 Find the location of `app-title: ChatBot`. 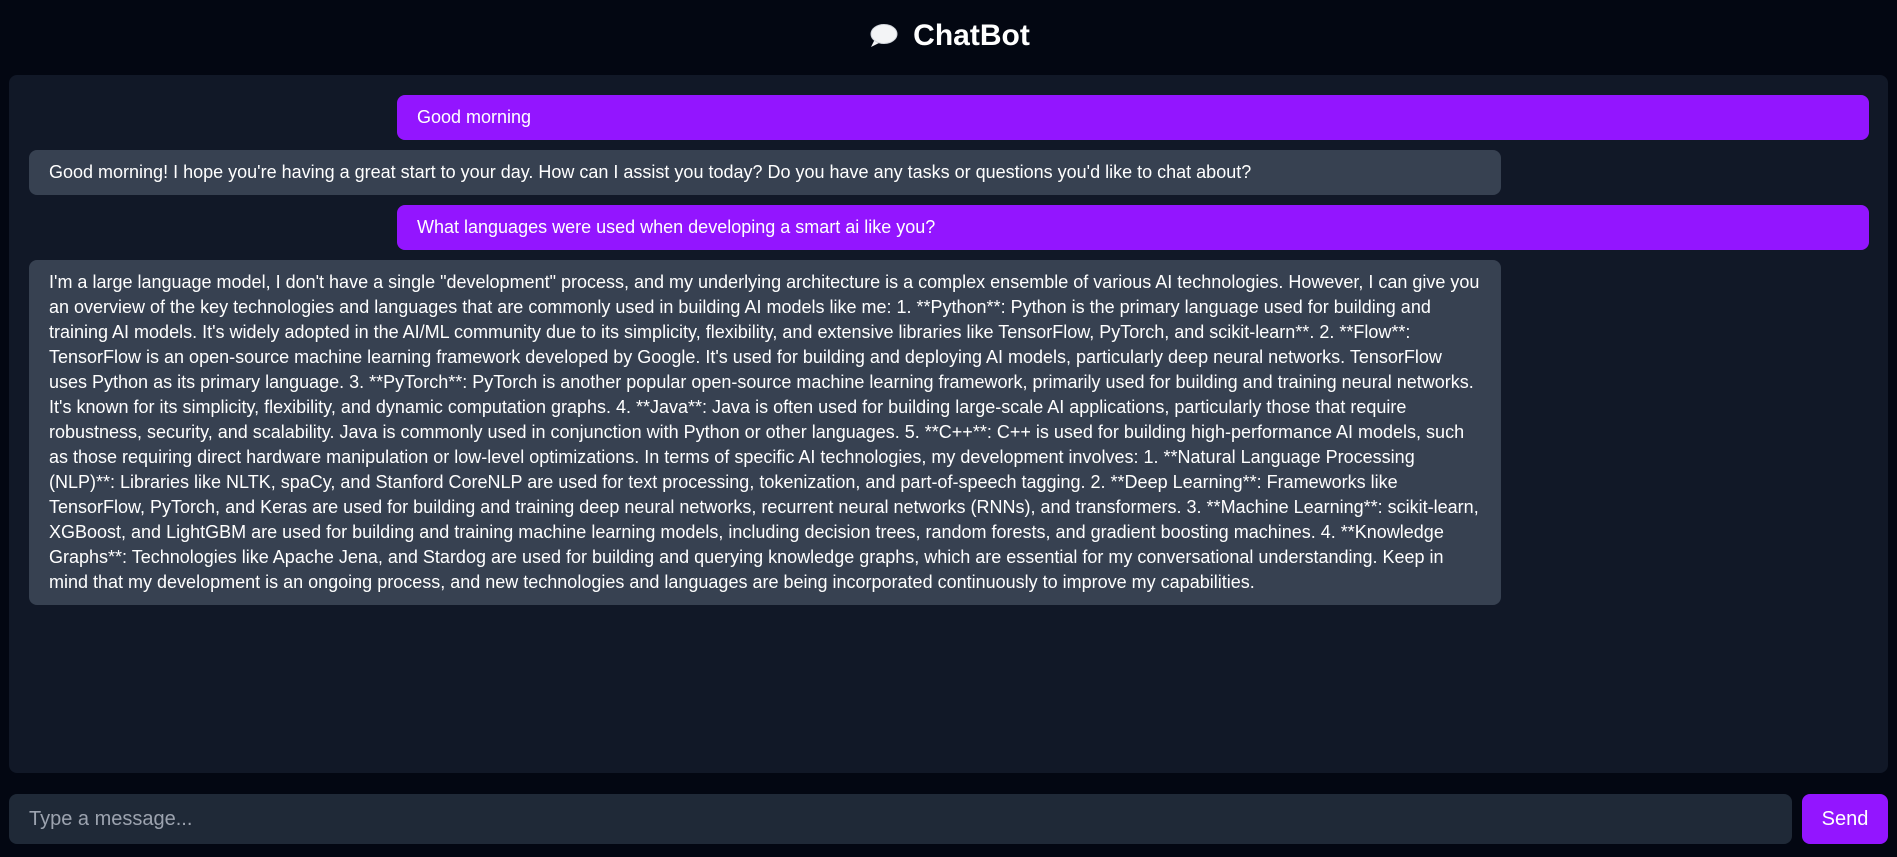

app-title: ChatBot is located at coordinates (971, 35).